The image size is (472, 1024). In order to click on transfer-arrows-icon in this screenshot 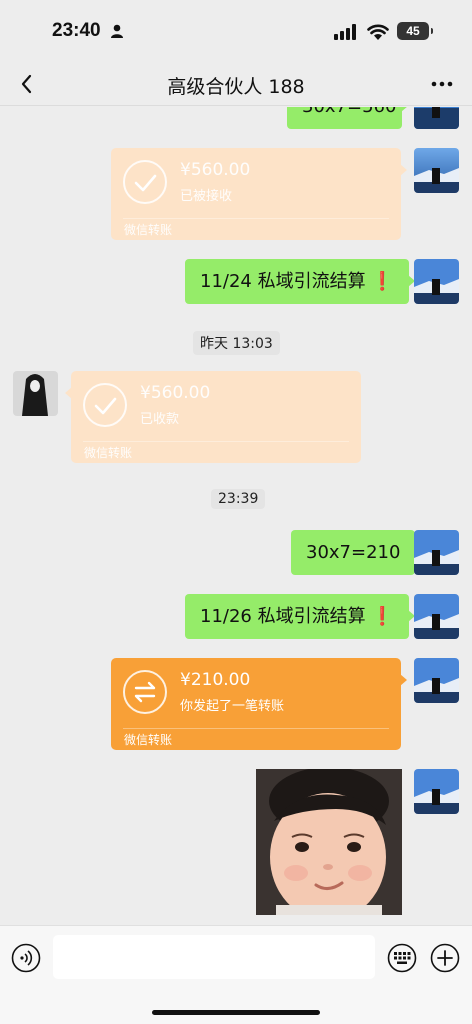, I will do `click(145, 692)`.